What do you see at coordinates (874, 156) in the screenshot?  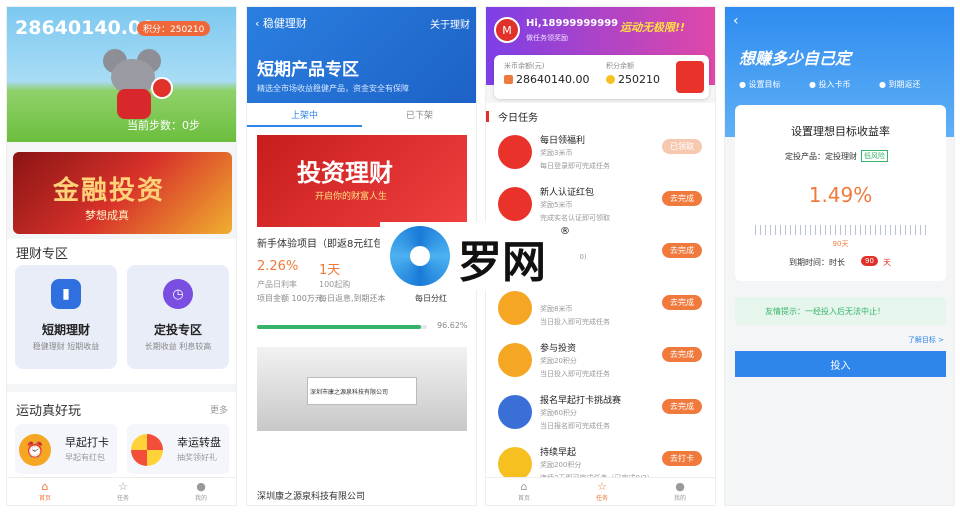 I see `risk-badge: 低风险` at bounding box center [874, 156].